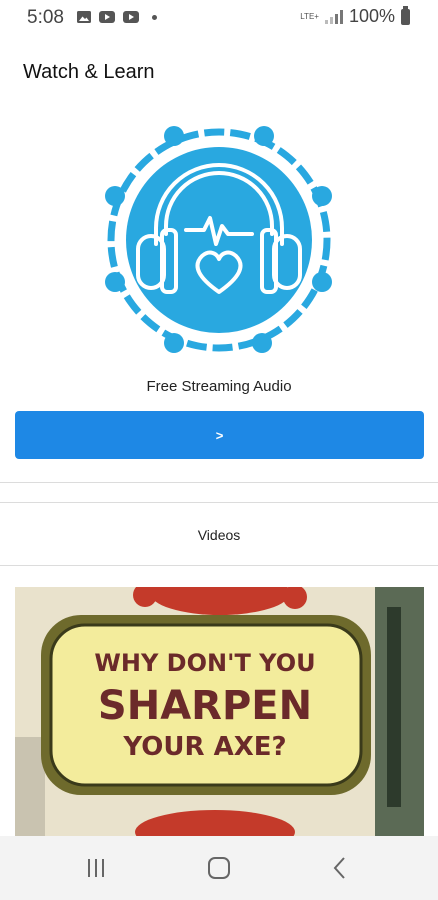 The height and width of the screenshot is (900, 438). I want to click on home-button, so click(219, 868).